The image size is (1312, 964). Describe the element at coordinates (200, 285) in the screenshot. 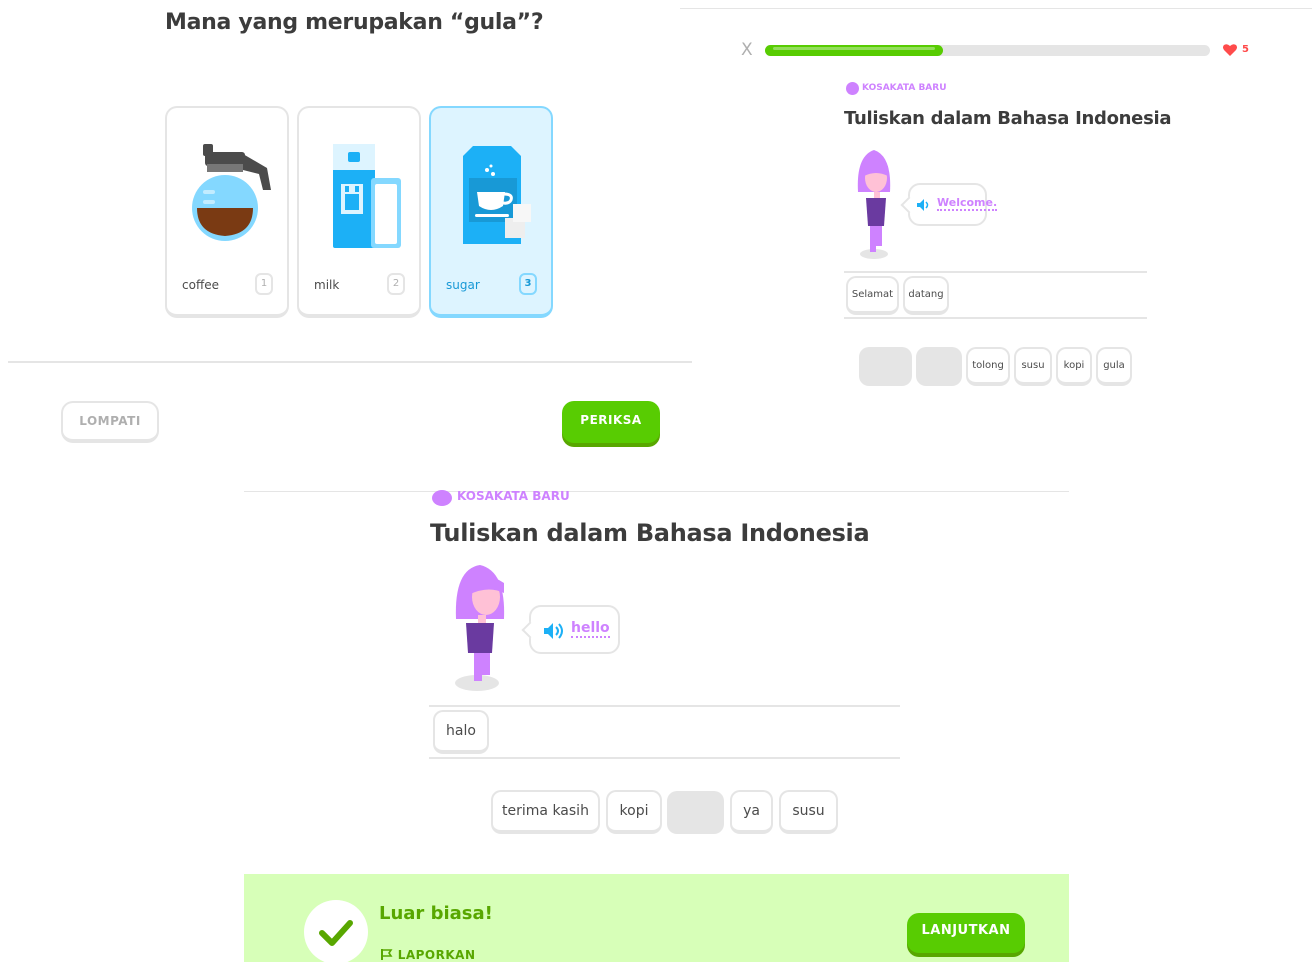

I see `option-label: coffee` at that location.